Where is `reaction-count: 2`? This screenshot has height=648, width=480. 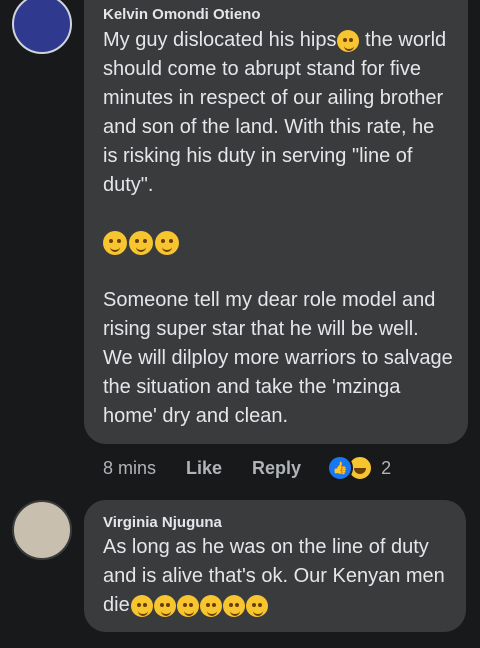
reaction-count: 2 is located at coordinates (386, 467).